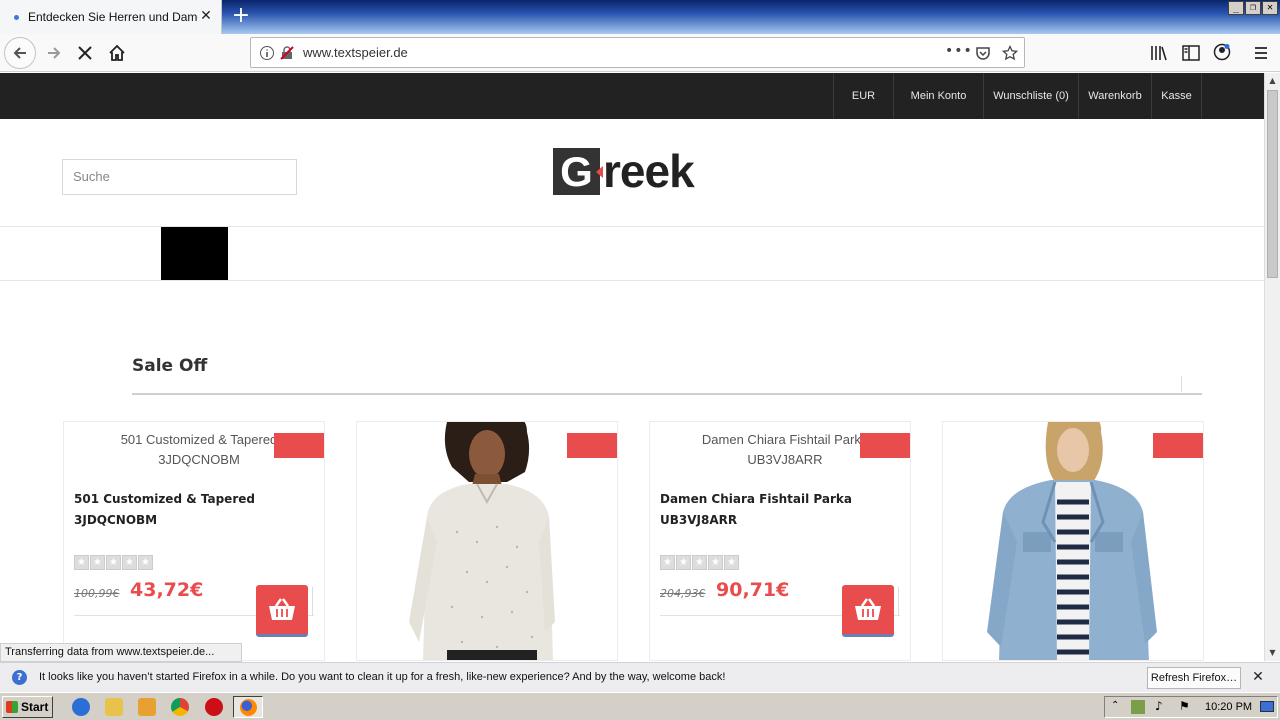 Image resolution: width=1280 pixels, height=720 pixels. Describe the element at coordinates (1191, 53) in the screenshot. I see `sidebar-icon` at that location.